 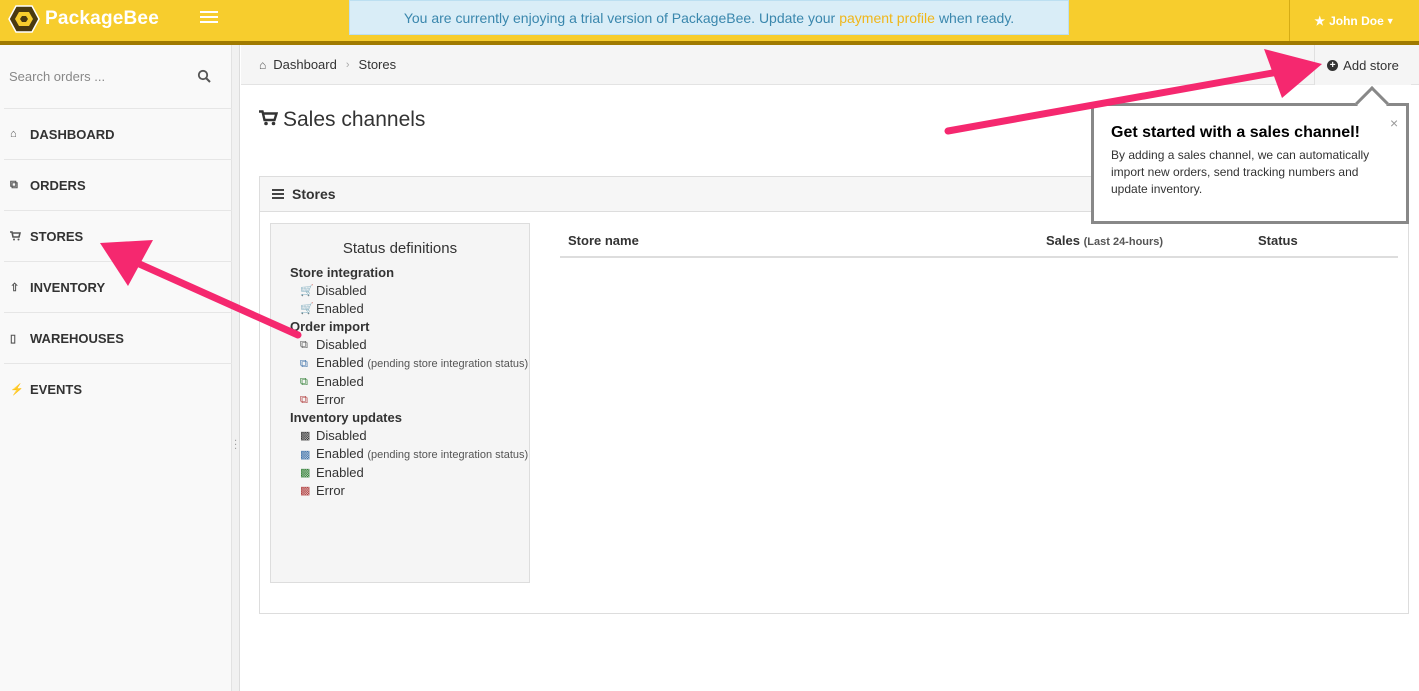 What do you see at coordinates (1372, 103) in the screenshot?
I see `popover-arrow` at bounding box center [1372, 103].